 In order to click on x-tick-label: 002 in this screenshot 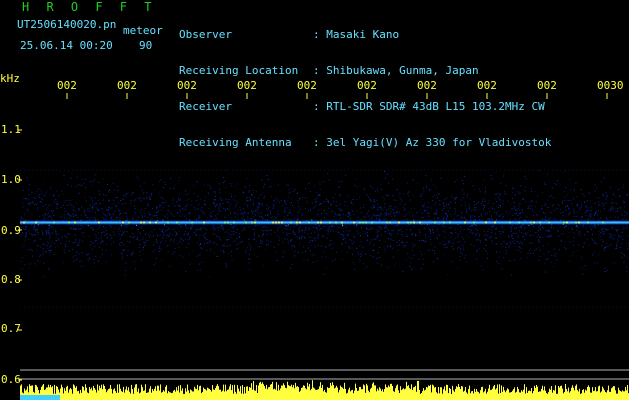, I will do `click(307, 85)`.